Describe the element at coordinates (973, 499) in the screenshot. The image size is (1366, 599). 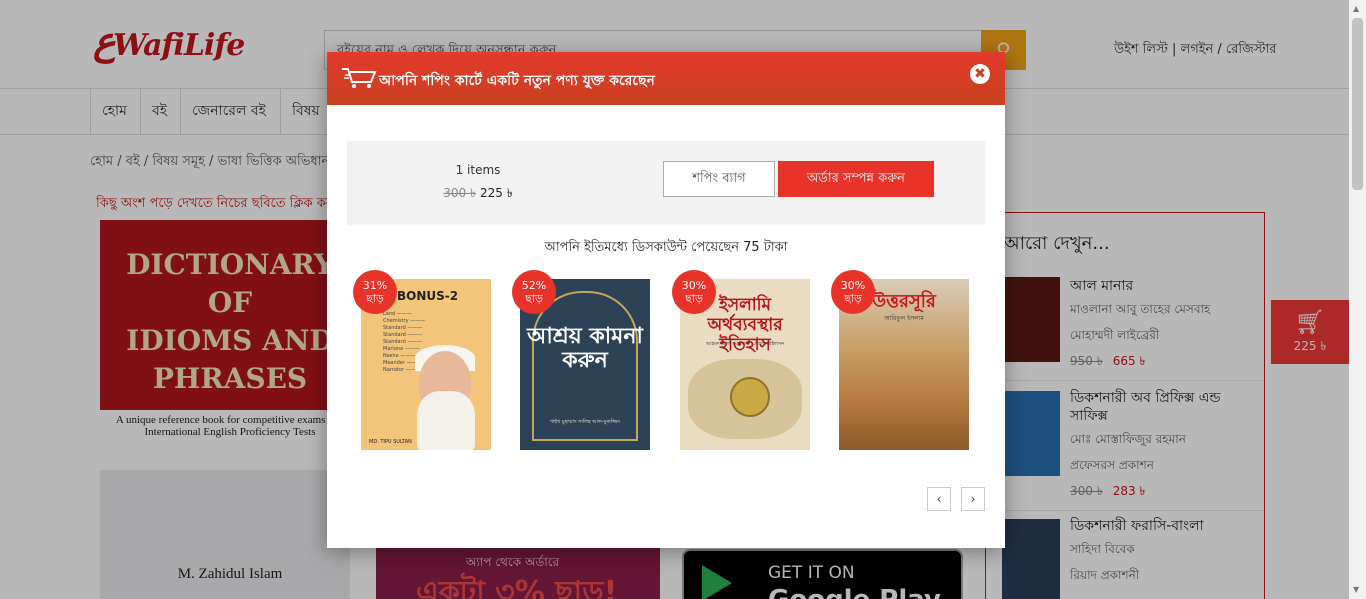
I see `carousel-next-button: ›` at that location.